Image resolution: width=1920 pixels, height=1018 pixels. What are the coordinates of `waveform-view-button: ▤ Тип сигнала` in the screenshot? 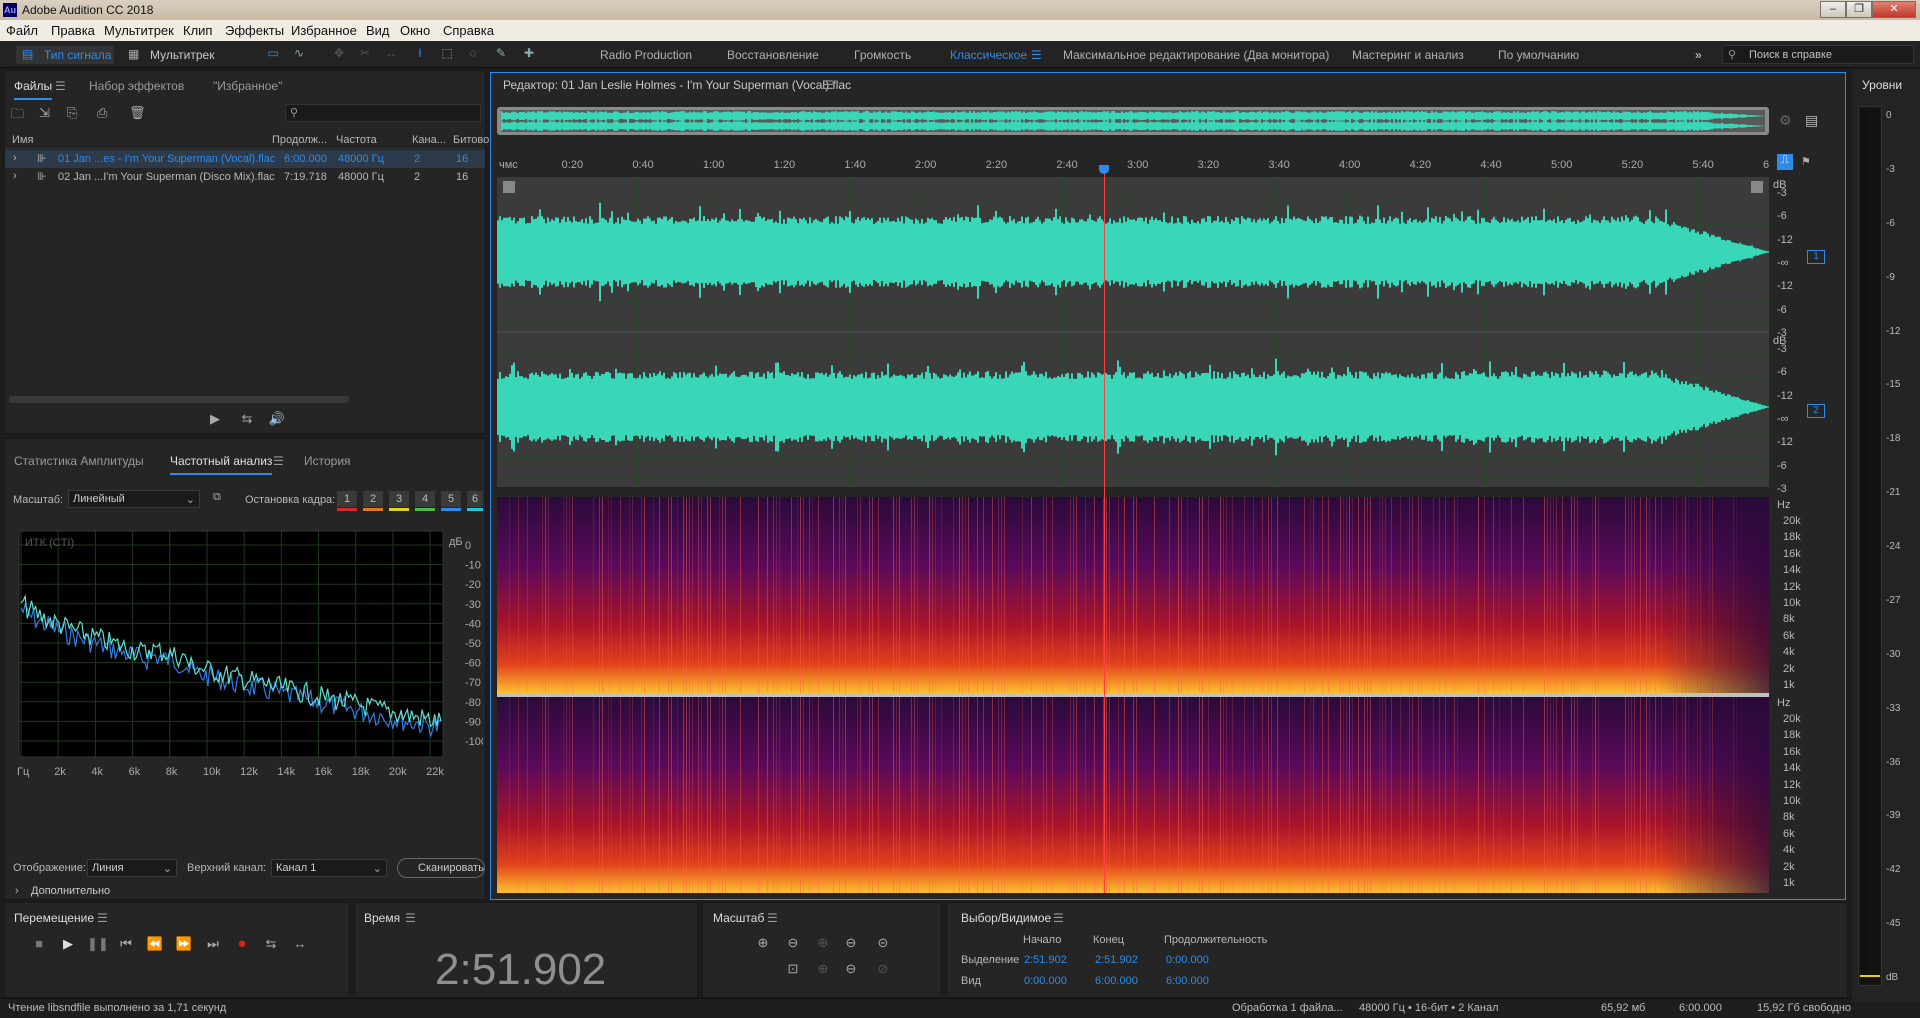 It's located at (65, 55).